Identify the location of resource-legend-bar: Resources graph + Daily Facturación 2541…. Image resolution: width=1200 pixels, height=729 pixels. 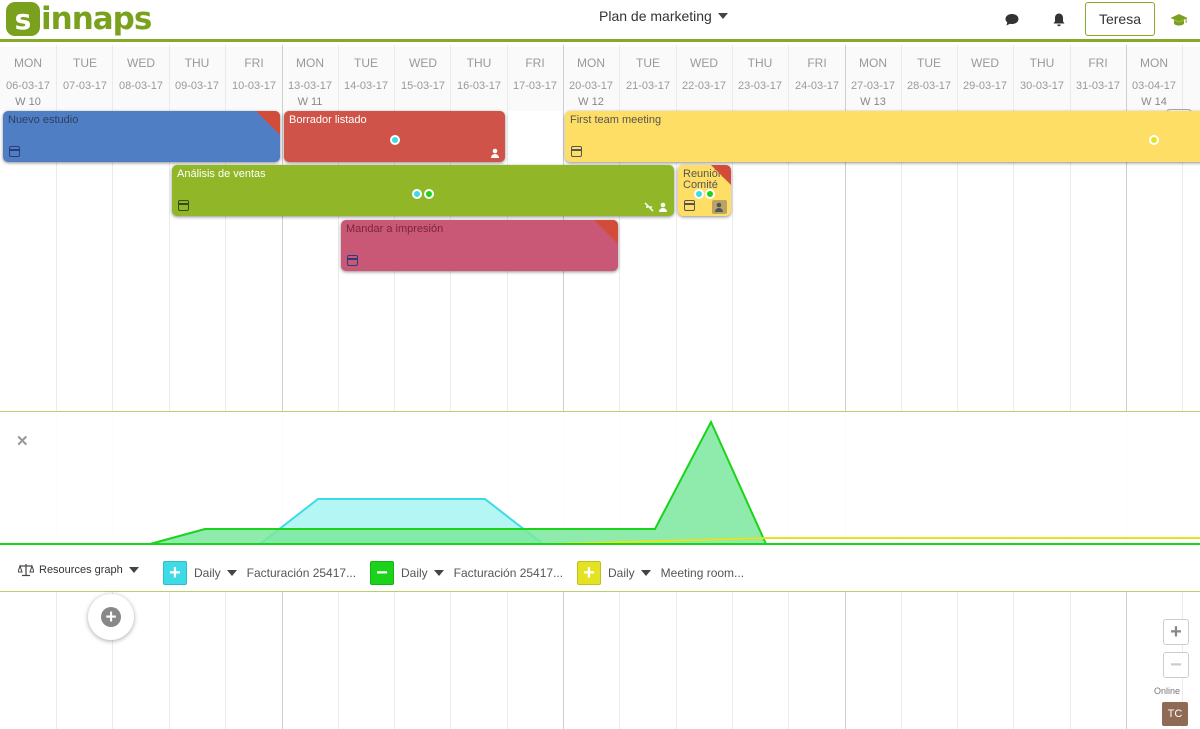
(600, 570).